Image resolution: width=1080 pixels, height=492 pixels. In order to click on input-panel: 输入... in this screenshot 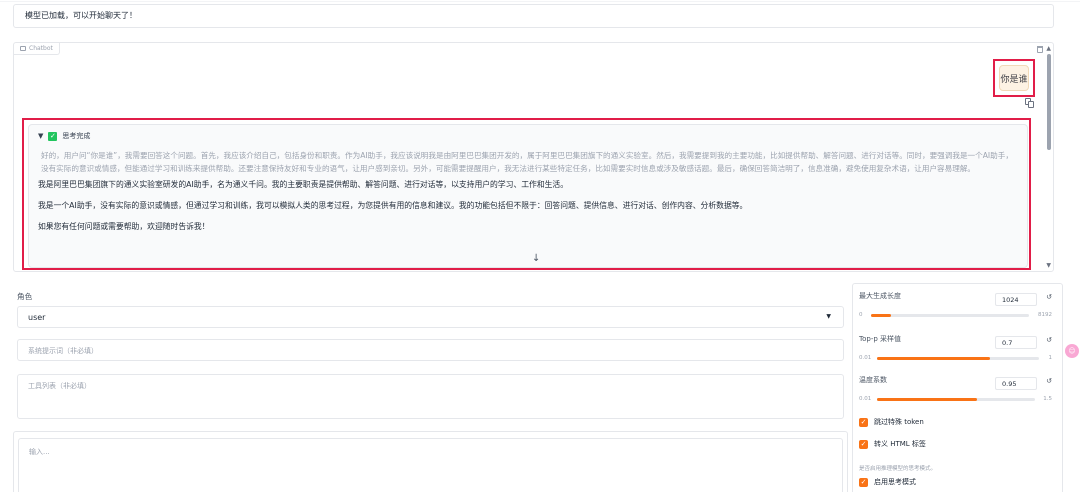, I will do `click(430, 461)`.